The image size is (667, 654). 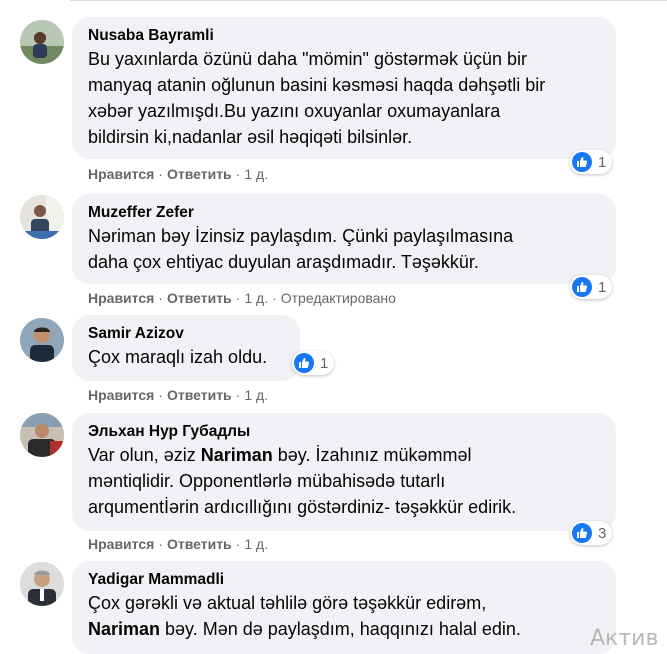 What do you see at coordinates (242, 298) in the screenshot?
I see `comment-actions: Нравится · Ответить · 1 д. · Отредактировано` at bounding box center [242, 298].